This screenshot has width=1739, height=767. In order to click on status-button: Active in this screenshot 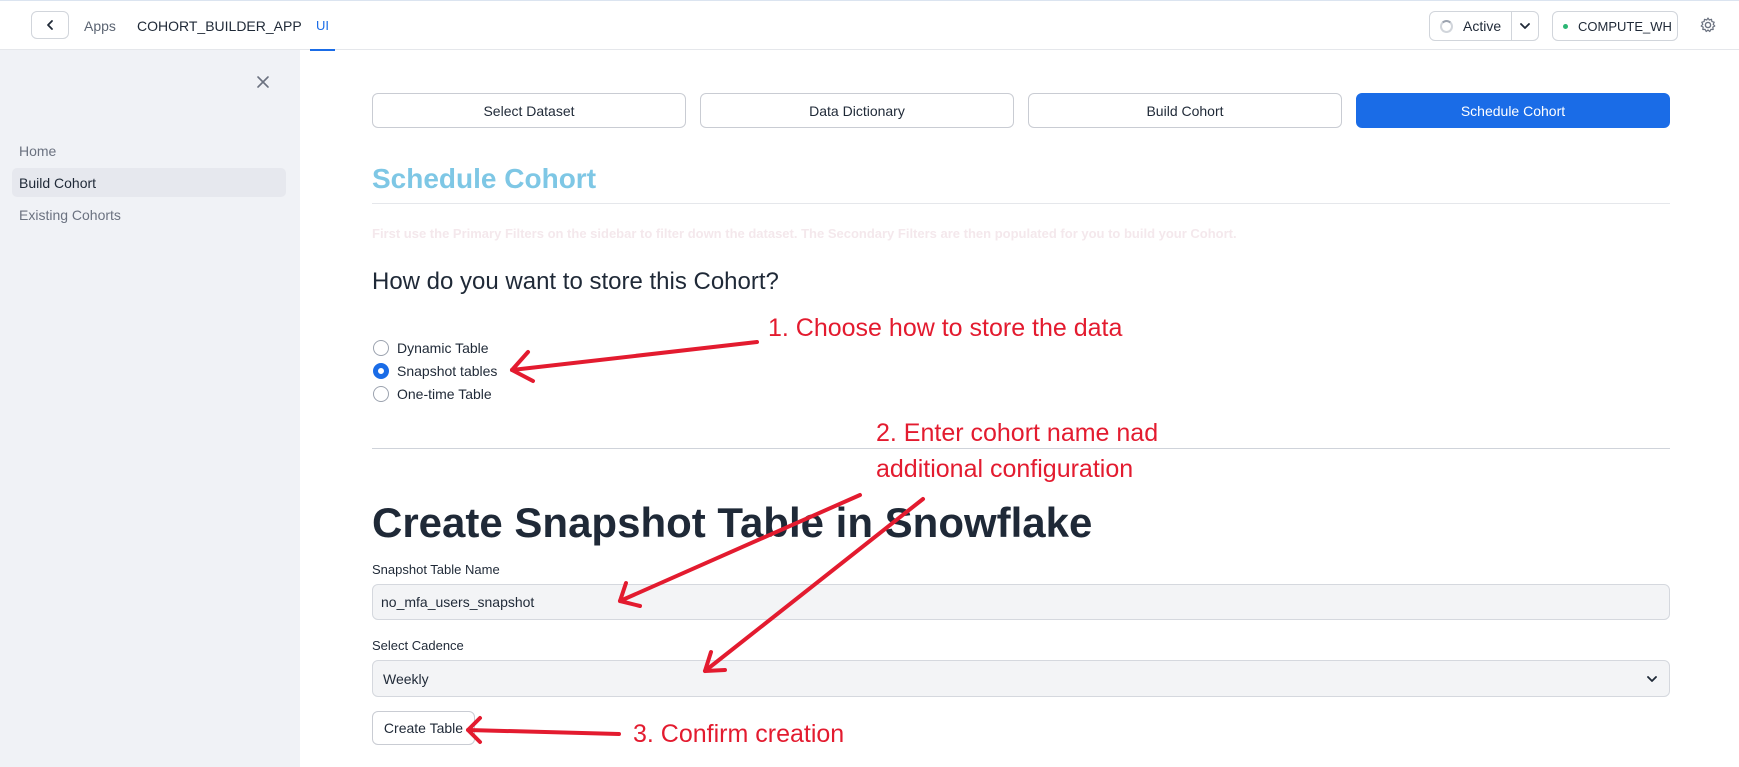, I will do `click(1471, 26)`.